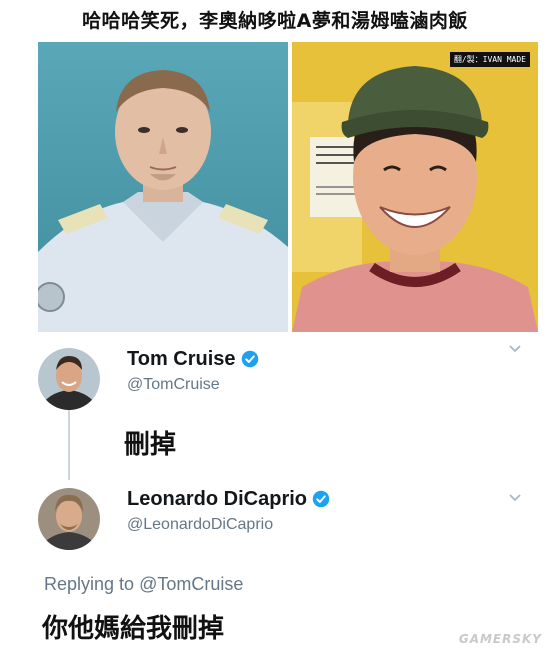 The width and height of the screenshot is (550, 660). What do you see at coordinates (173, 385) in the screenshot?
I see `tweet-author-handle: @TomCruise` at bounding box center [173, 385].